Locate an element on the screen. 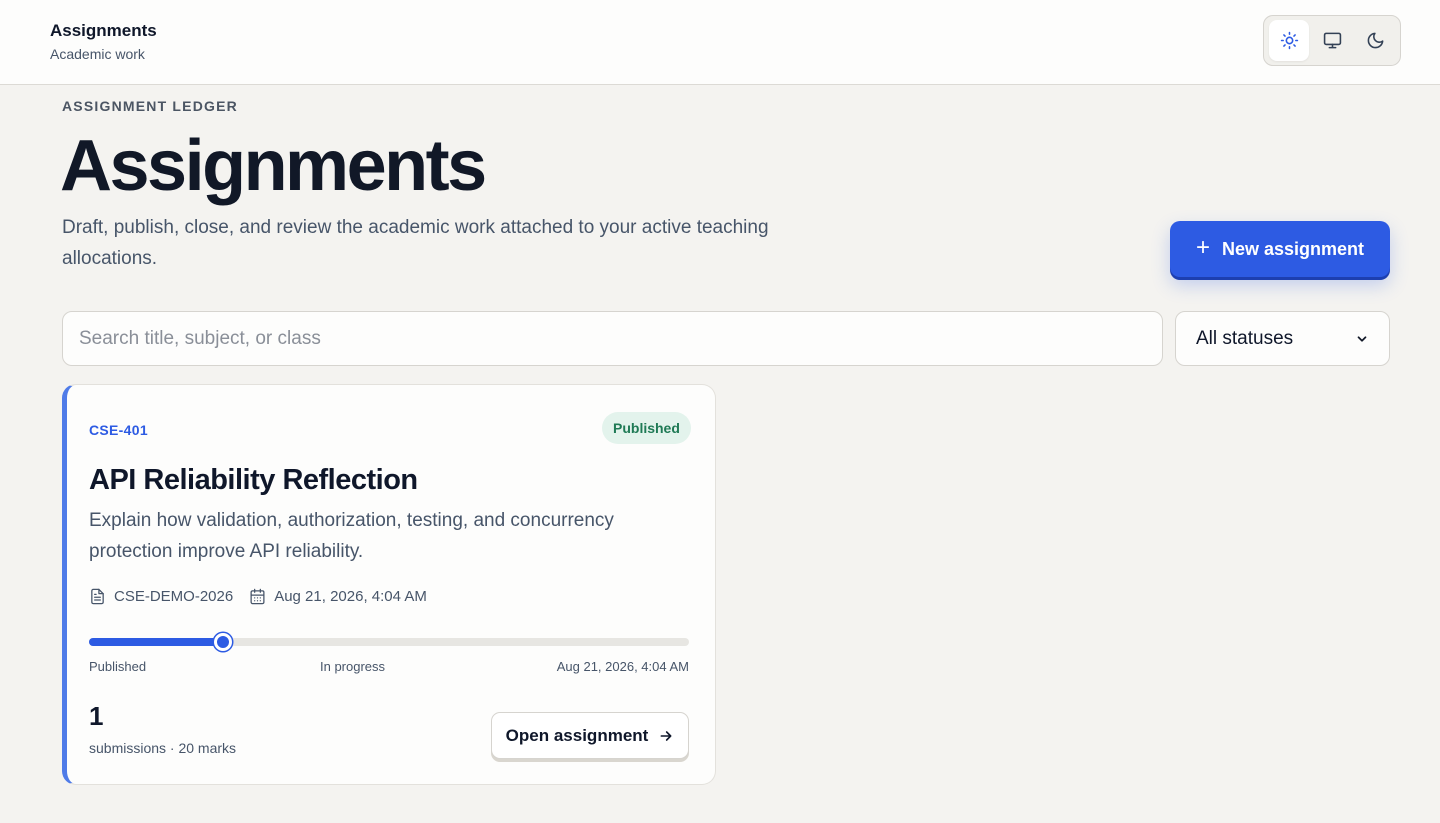  monitor-icon is located at coordinates (1332, 40).